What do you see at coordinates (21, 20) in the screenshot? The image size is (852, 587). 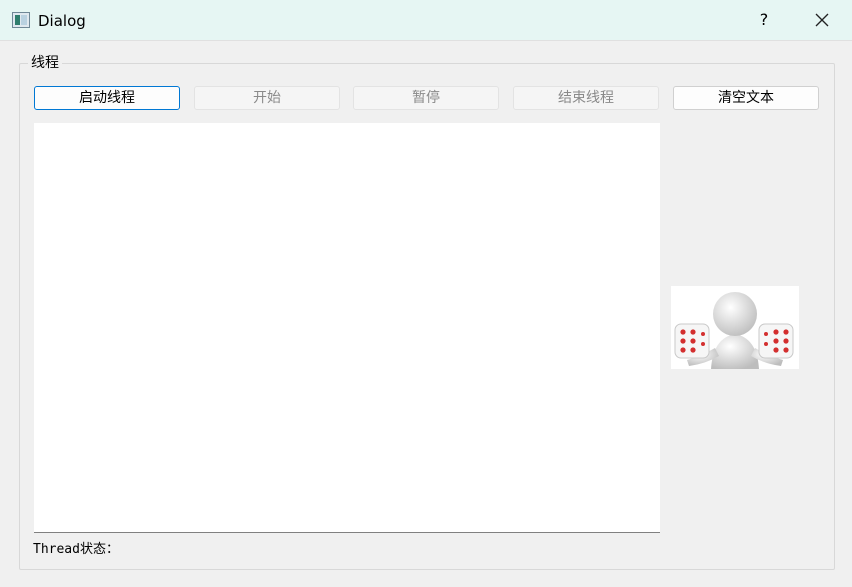 I see `window-app-icon` at bounding box center [21, 20].